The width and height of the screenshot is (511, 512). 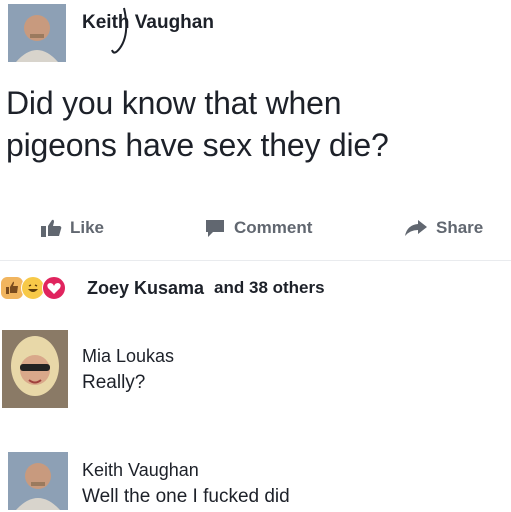 What do you see at coordinates (197, 145) in the screenshot?
I see `post-text-line-2: pigeons have sex they die?` at bounding box center [197, 145].